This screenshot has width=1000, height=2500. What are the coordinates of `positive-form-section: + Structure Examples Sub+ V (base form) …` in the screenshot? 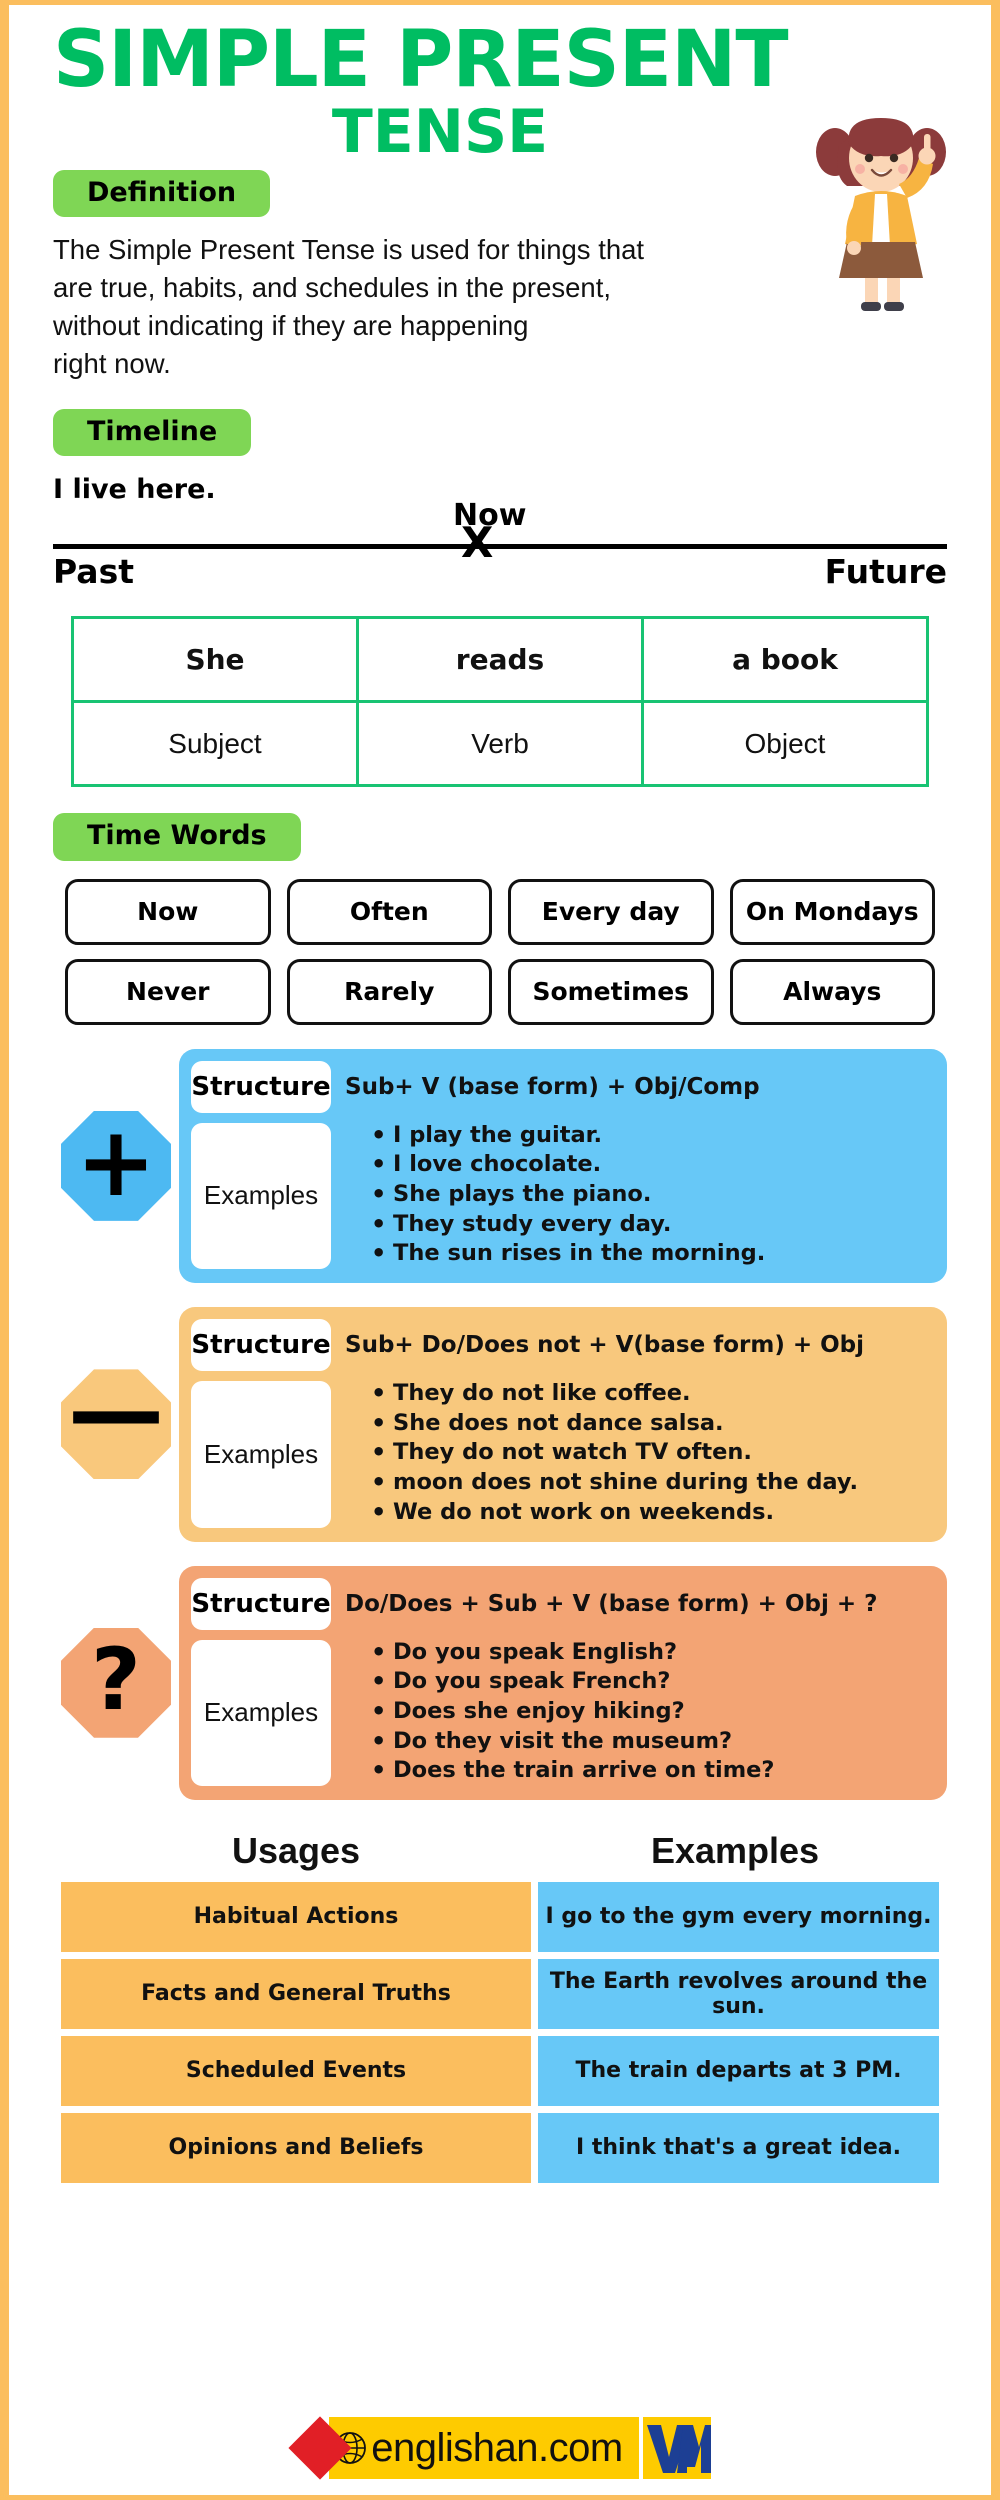 It's located at (500, 1166).